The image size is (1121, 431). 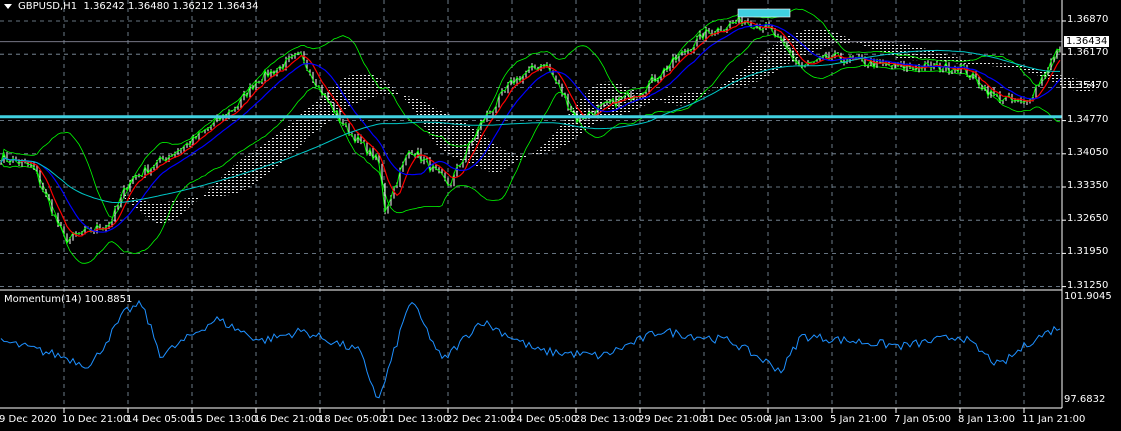 What do you see at coordinates (416, 419) in the screenshot?
I see `time-tick-label: 21 Dec 13:00` at bounding box center [416, 419].